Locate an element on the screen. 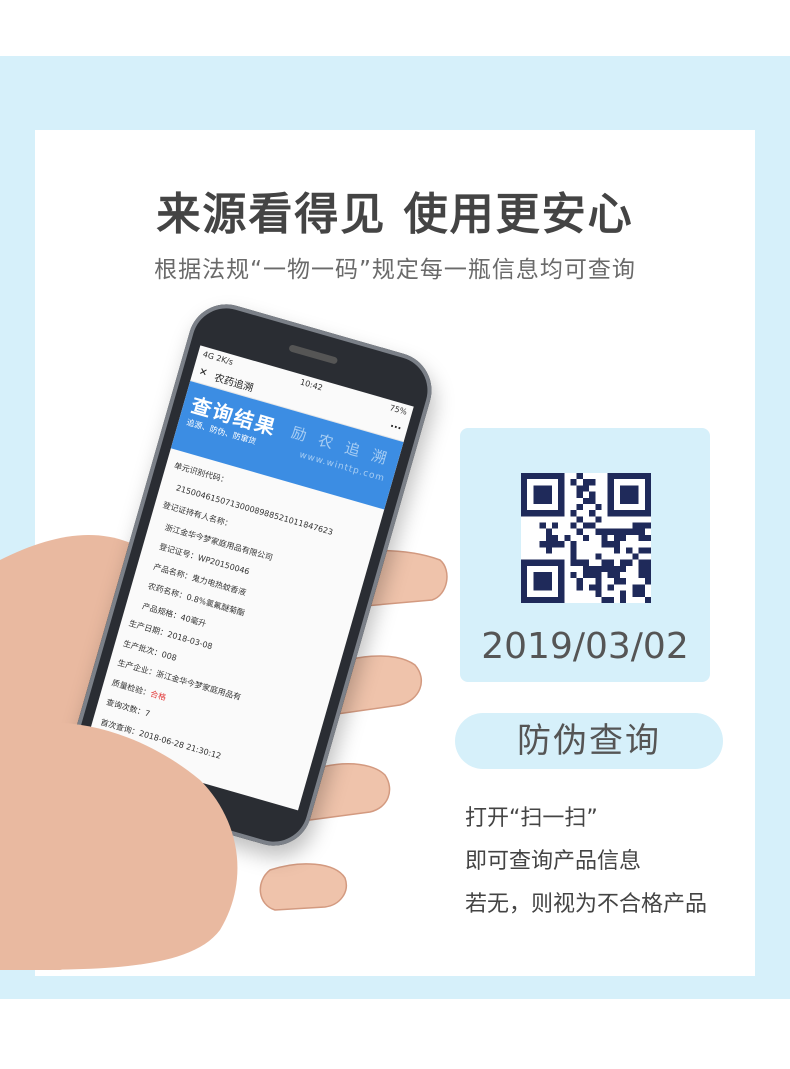 This screenshot has height=1069, width=790. qr-card: 2019/03/02 is located at coordinates (585, 555).